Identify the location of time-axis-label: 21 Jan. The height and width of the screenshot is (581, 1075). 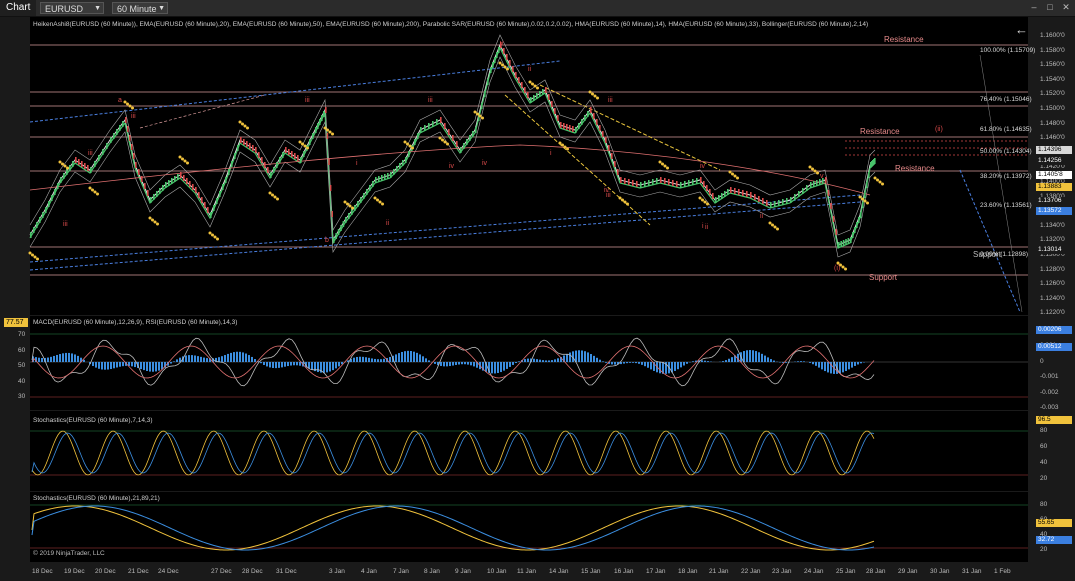
(719, 571).